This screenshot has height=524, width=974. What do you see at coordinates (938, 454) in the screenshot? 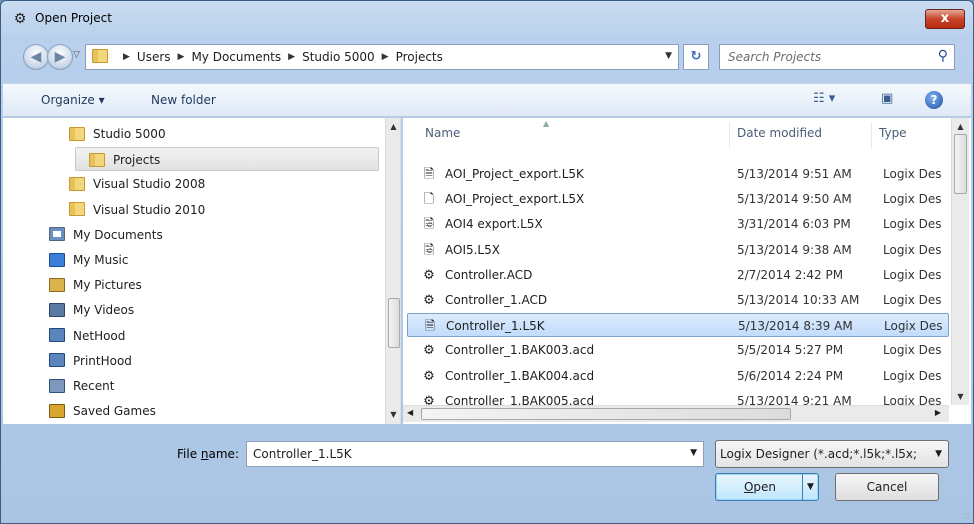
I see `file-type-dropdown-icon: ▼` at bounding box center [938, 454].